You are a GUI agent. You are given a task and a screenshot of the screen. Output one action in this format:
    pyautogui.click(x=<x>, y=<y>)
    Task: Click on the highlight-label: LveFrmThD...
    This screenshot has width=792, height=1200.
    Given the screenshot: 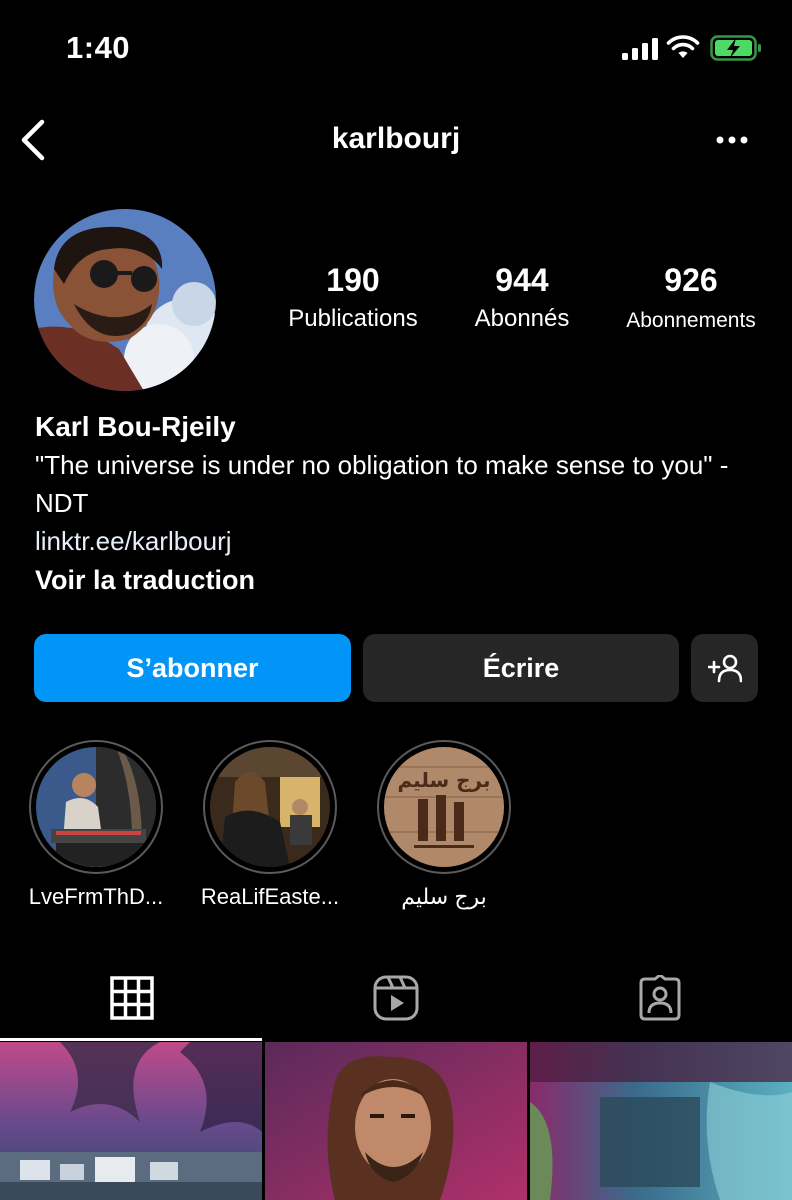 What is the action you would take?
    pyautogui.click(x=96, y=896)
    